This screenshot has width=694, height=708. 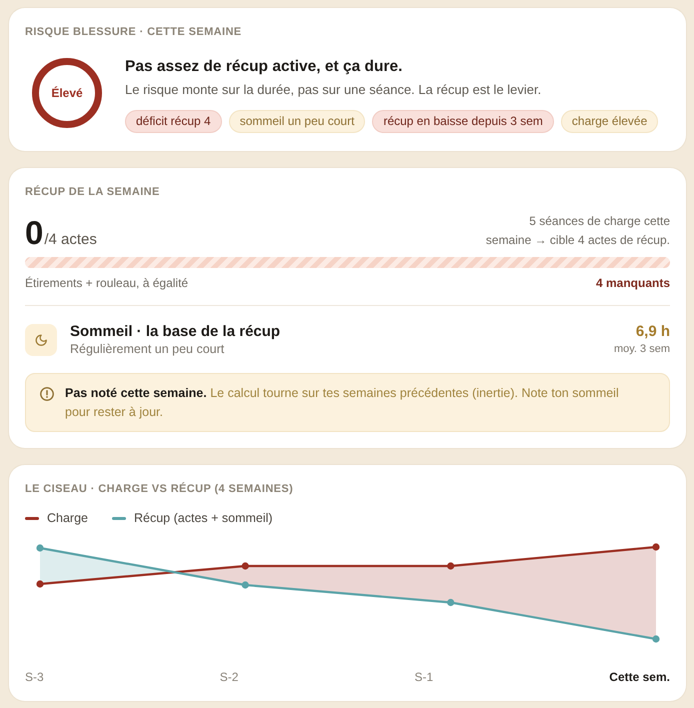 What do you see at coordinates (342, 403) in the screenshot?
I see `notice-text: Pas noté cette semaine. Le calcul tourne sur tes semaines précédentes (inertie). Note ton sommeil pour rester à jour.` at bounding box center [342, 403].